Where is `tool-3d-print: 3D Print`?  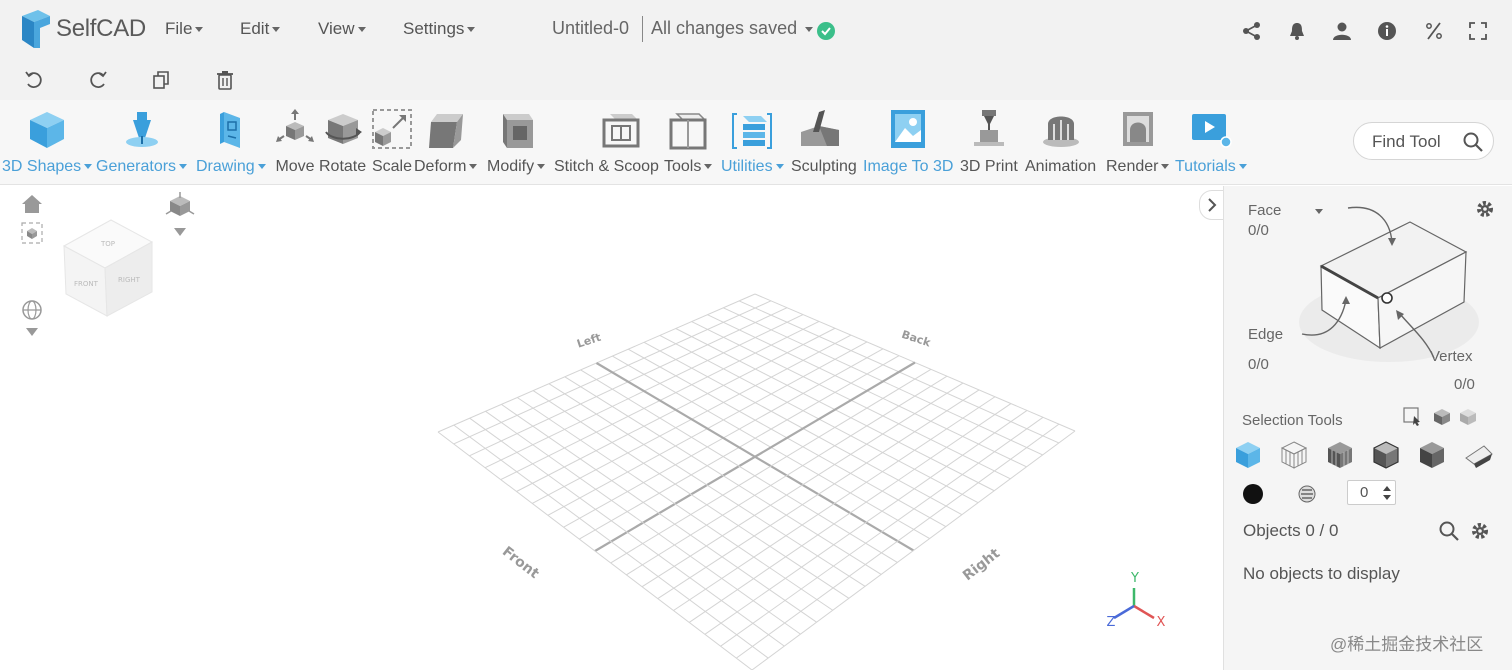 tool-3d-print: 3D Print is located at coordinates (989, 145).